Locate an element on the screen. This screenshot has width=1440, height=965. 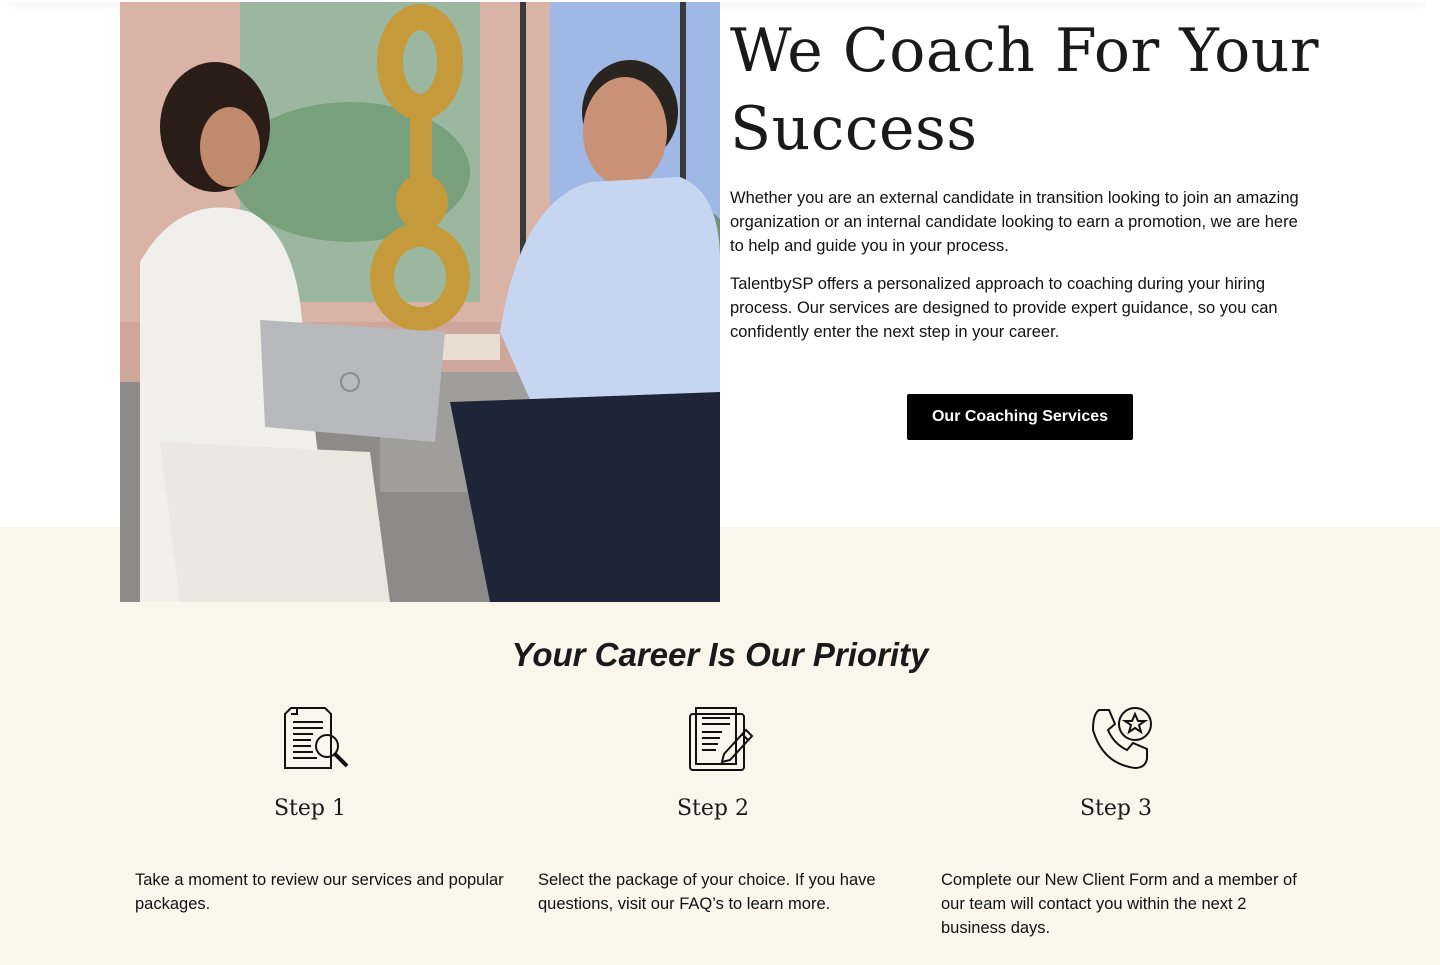
document-search-icon is located at coordinates (318, 739).